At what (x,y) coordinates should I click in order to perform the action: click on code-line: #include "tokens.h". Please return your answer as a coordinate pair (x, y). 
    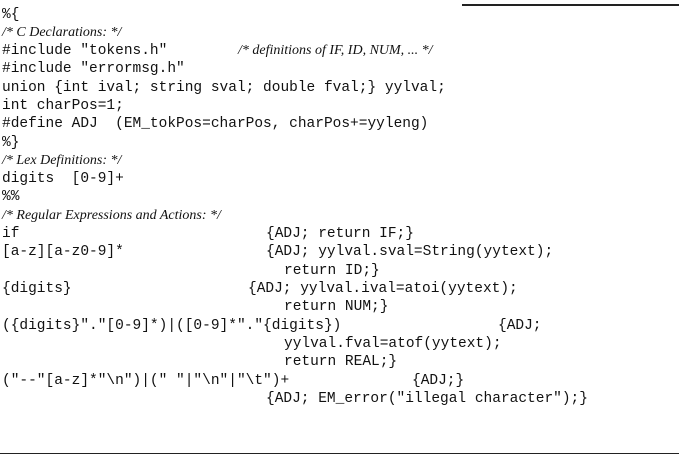
    Looking at the image, I should click on (85, 51).